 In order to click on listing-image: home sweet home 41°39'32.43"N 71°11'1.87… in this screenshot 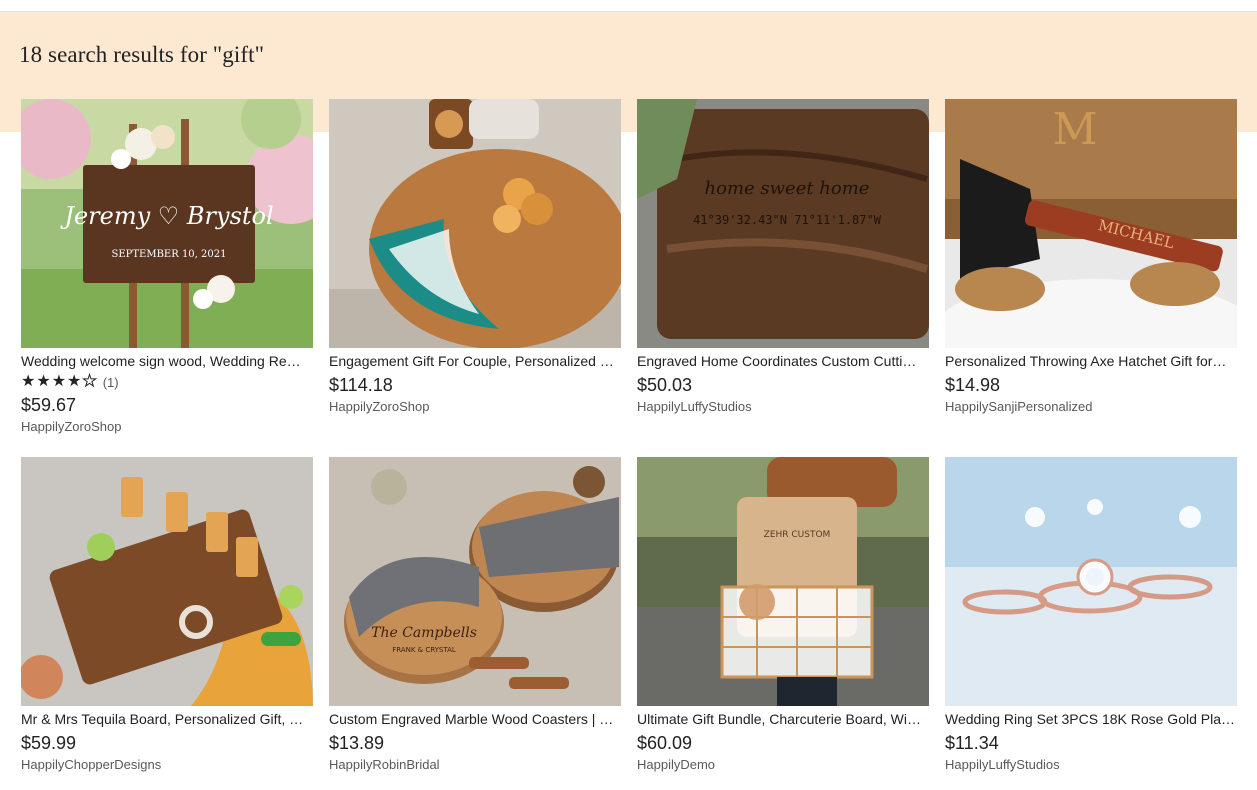, I will do `click(783, 223)`.